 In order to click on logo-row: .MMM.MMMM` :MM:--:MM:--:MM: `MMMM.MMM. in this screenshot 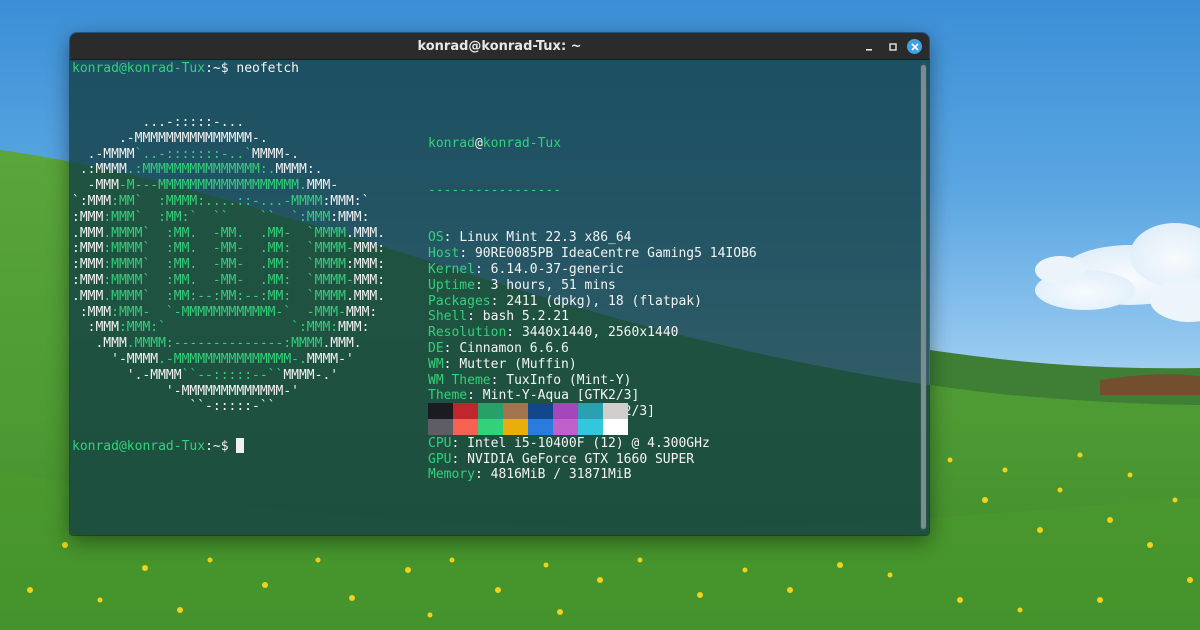, I will do `click(228, 297)`.